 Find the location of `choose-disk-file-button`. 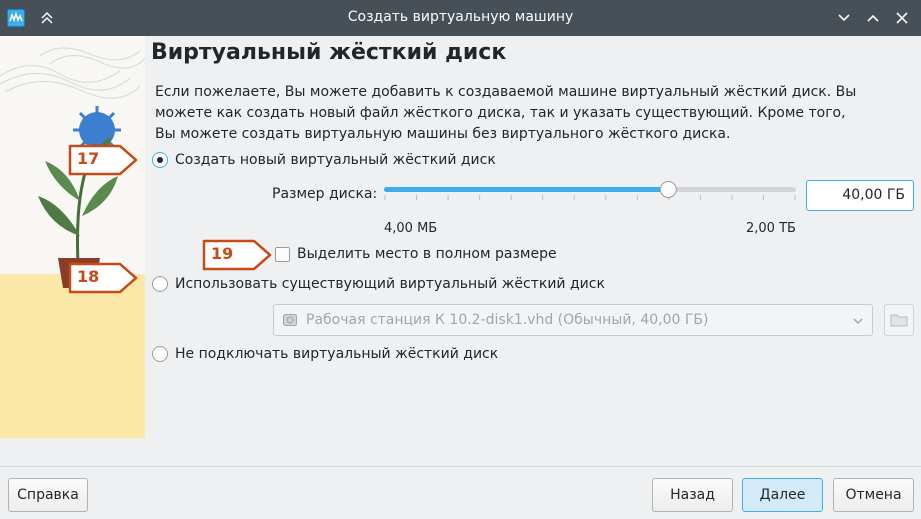

choose-disk-file-button is located at coordinates (899, 320).